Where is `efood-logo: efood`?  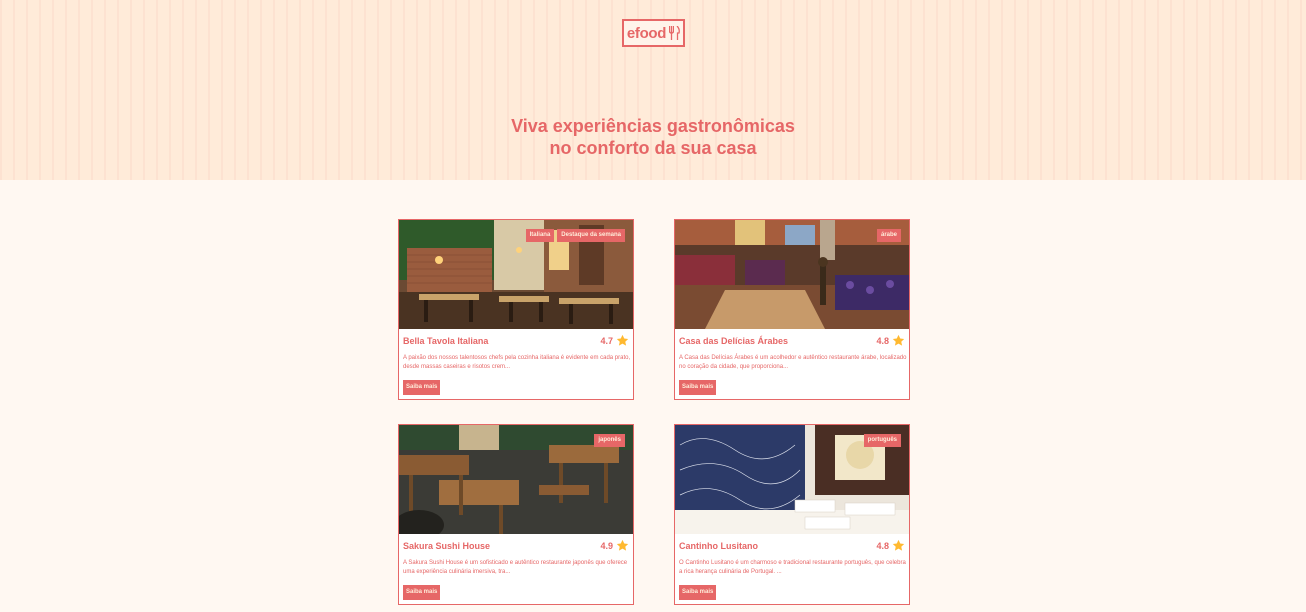 efood-logo: efood is located at coordinates (653, 33).